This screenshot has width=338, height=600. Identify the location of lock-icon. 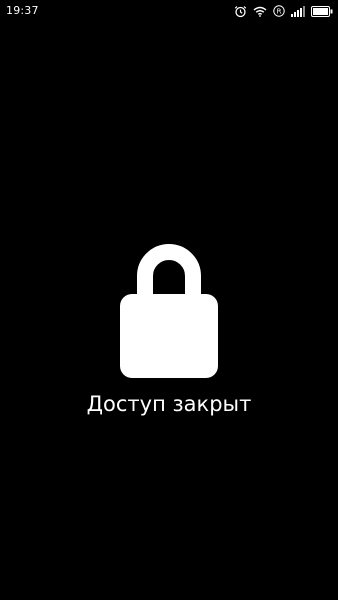
(169, 310).